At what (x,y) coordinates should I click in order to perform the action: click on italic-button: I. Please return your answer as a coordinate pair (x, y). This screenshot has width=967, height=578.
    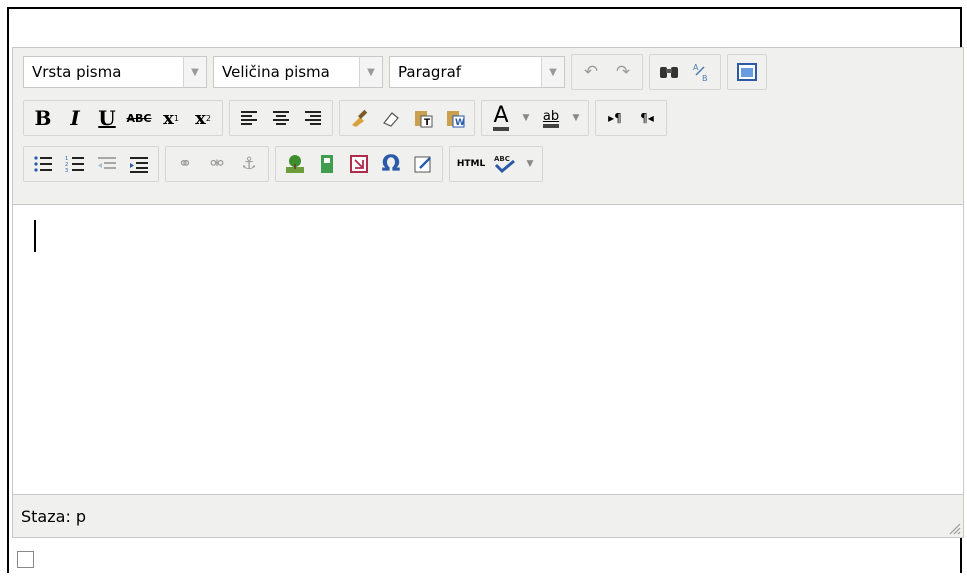
    Looking at the image, I should click on (75, 118).